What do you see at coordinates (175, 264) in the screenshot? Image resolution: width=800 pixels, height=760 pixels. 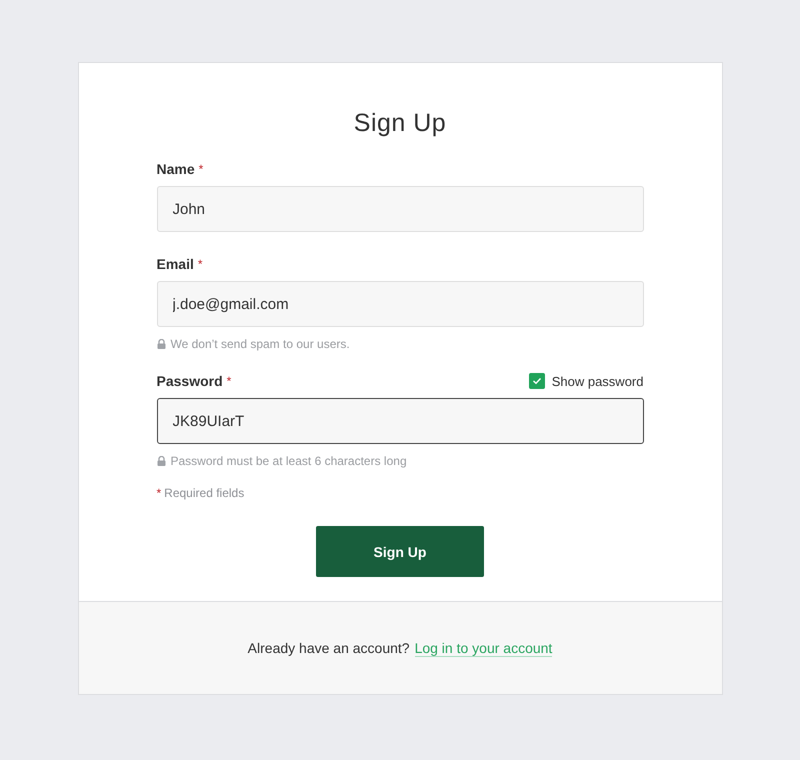 I see `field-label: Email` at bounding box center [175, 264].